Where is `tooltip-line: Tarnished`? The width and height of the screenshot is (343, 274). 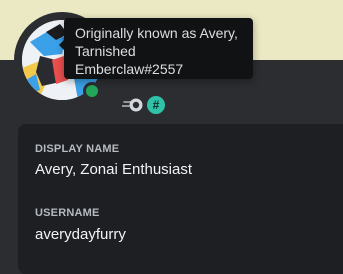
tooltip-line: Tarnished is located at coordinates (105, 51).